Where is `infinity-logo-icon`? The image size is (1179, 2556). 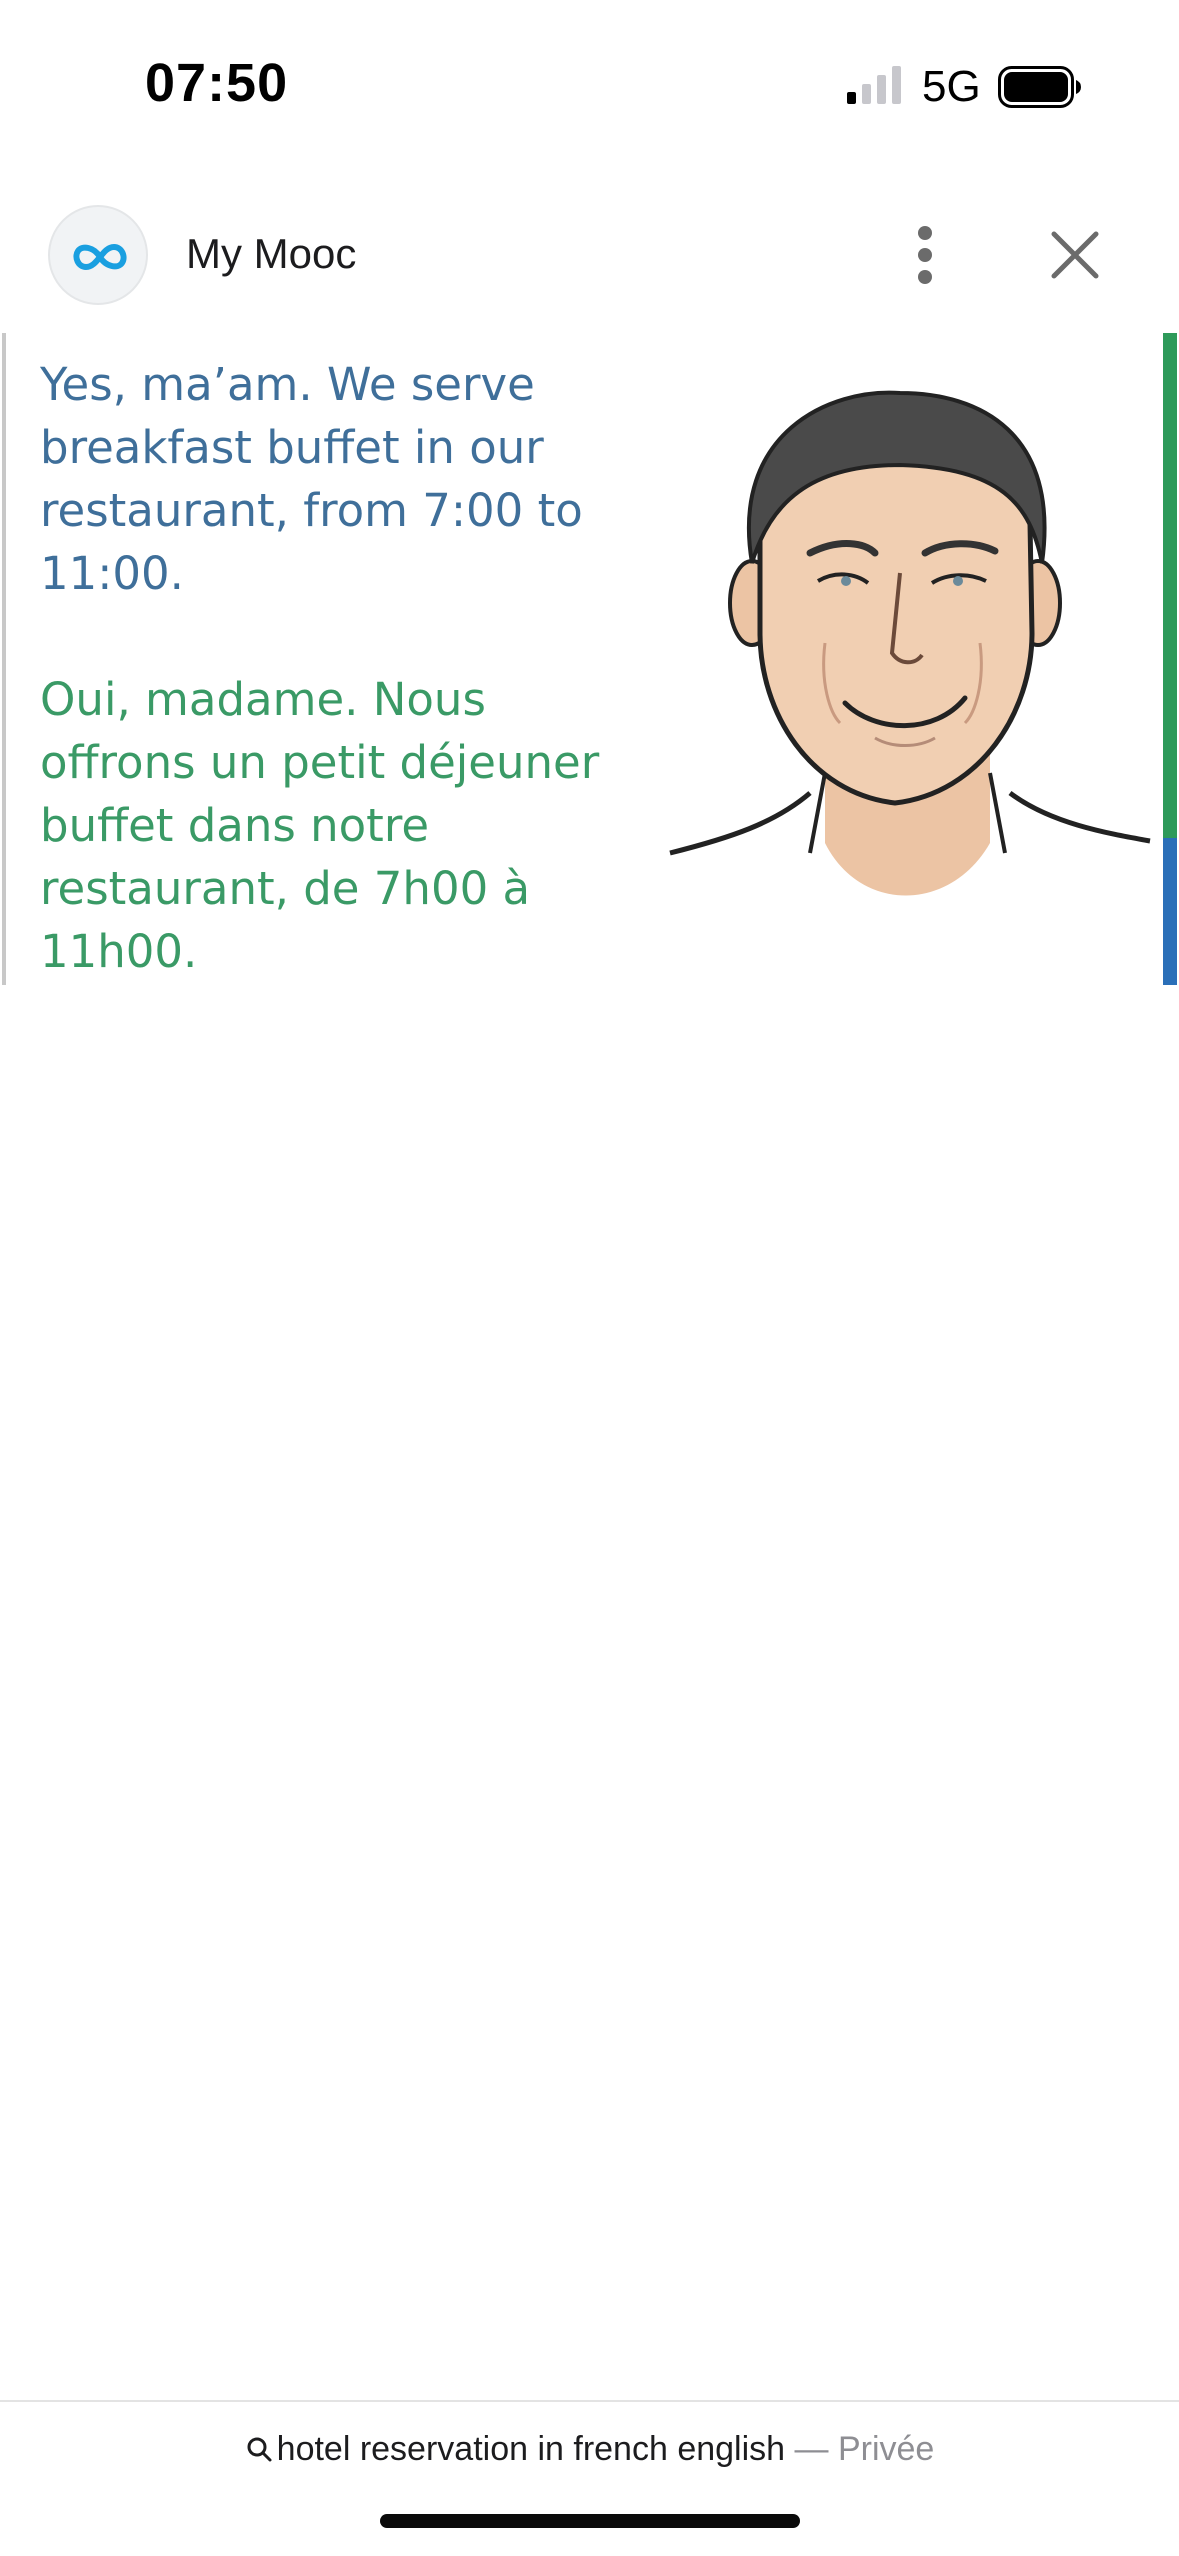
infinity-logo-icon is located at coordinates (98, 255).